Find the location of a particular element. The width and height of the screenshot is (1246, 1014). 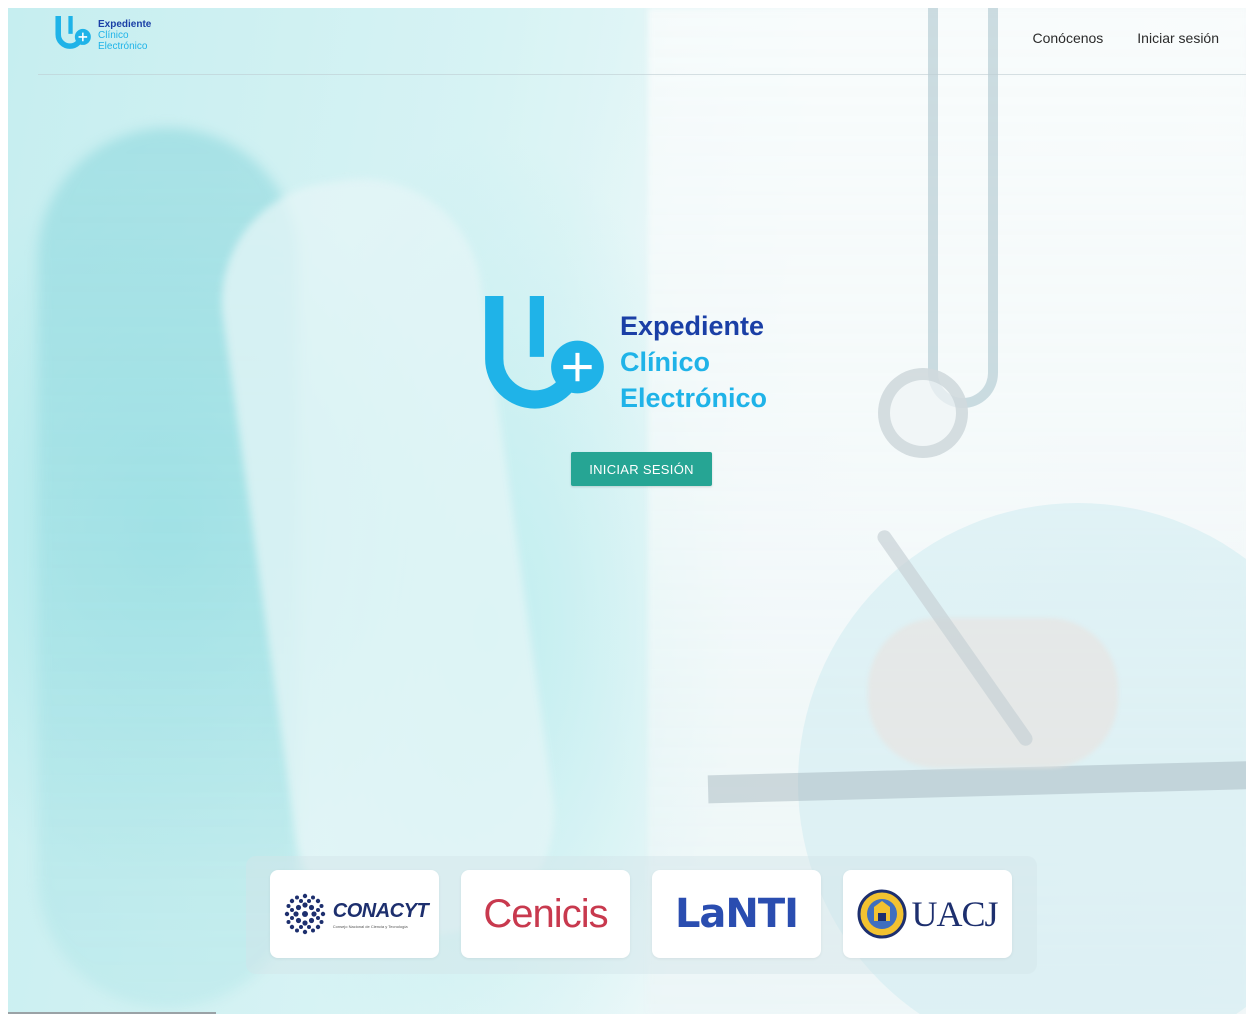

background-stethoscope-head is located at coordinates (923, 413).